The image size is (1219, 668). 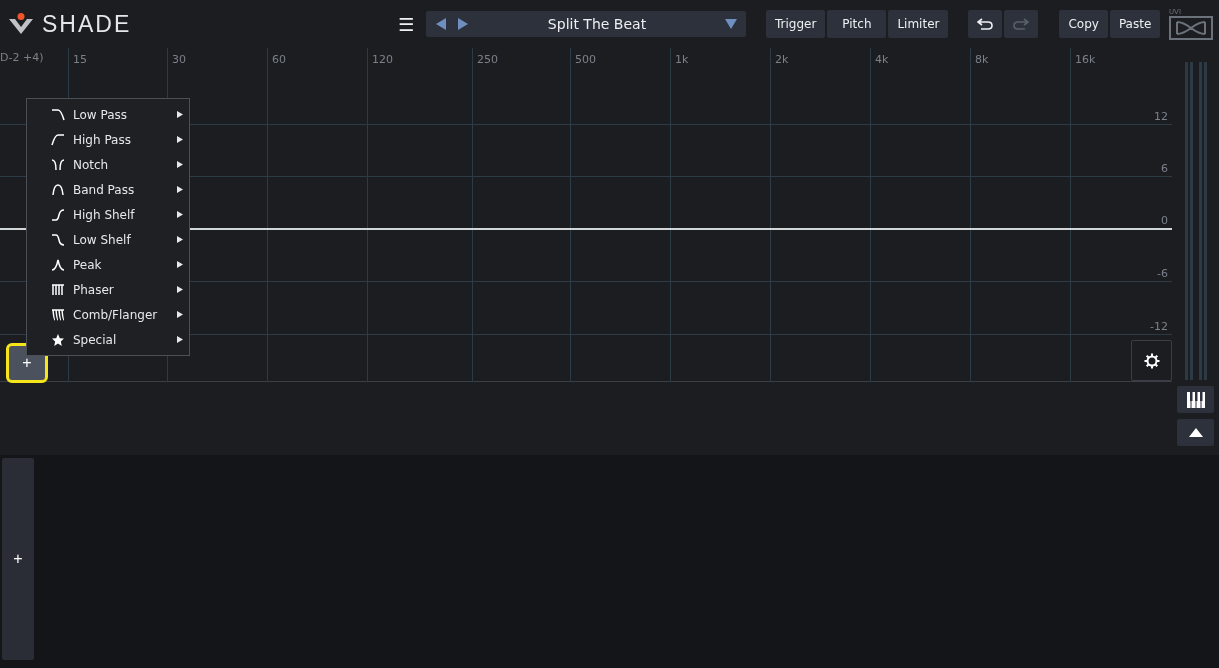 What do you see at coordinates (382, 59) in the screenshot?
I see `frequency-label: 120` at bounding box center [382, 59].